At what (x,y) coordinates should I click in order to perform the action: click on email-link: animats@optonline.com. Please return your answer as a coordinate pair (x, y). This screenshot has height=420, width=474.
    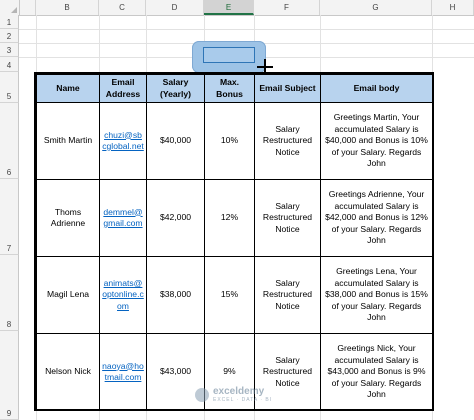
    Looking at the image, I should click on (123, 294).